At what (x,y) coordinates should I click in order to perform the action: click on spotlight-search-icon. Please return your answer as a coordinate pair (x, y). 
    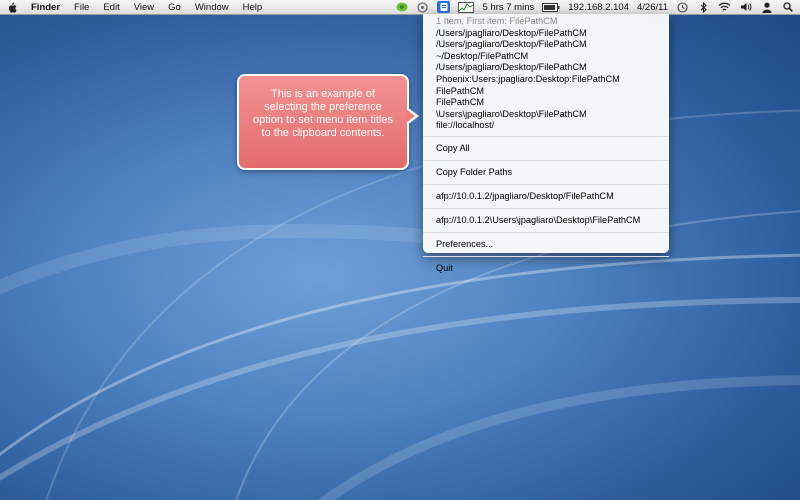
    Looking at the image, I should click on (787, 7).